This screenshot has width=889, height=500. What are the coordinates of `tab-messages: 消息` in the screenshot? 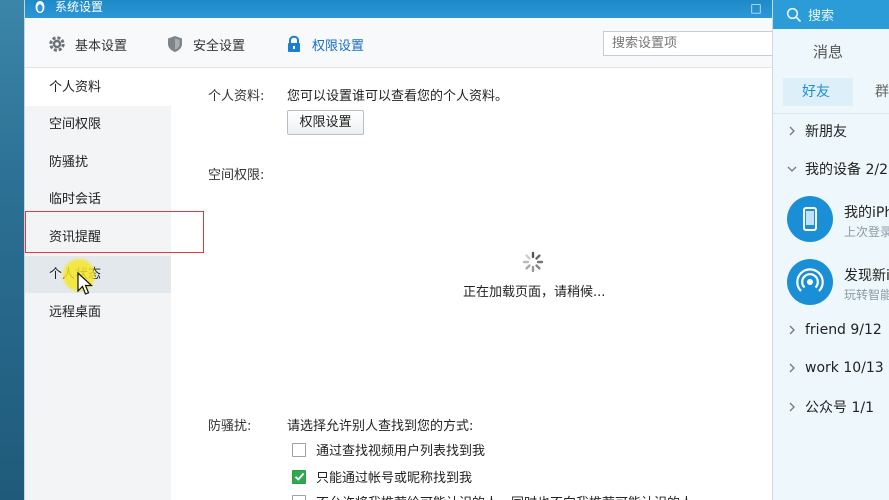 It's located at (828, 51).